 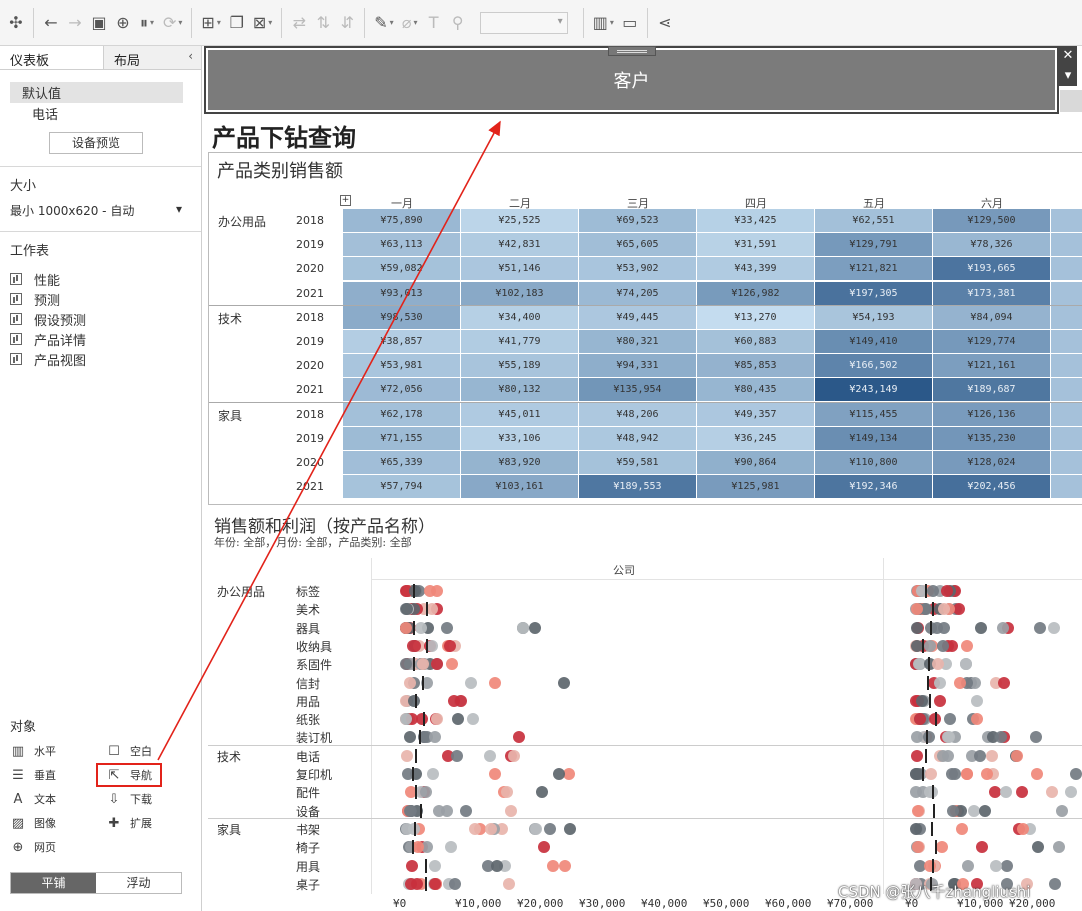 What do you see at coordinates (873, 390) in the screenshot?
I see `heatmap-cell: ¥243,149` at bounding box center [873, 390].